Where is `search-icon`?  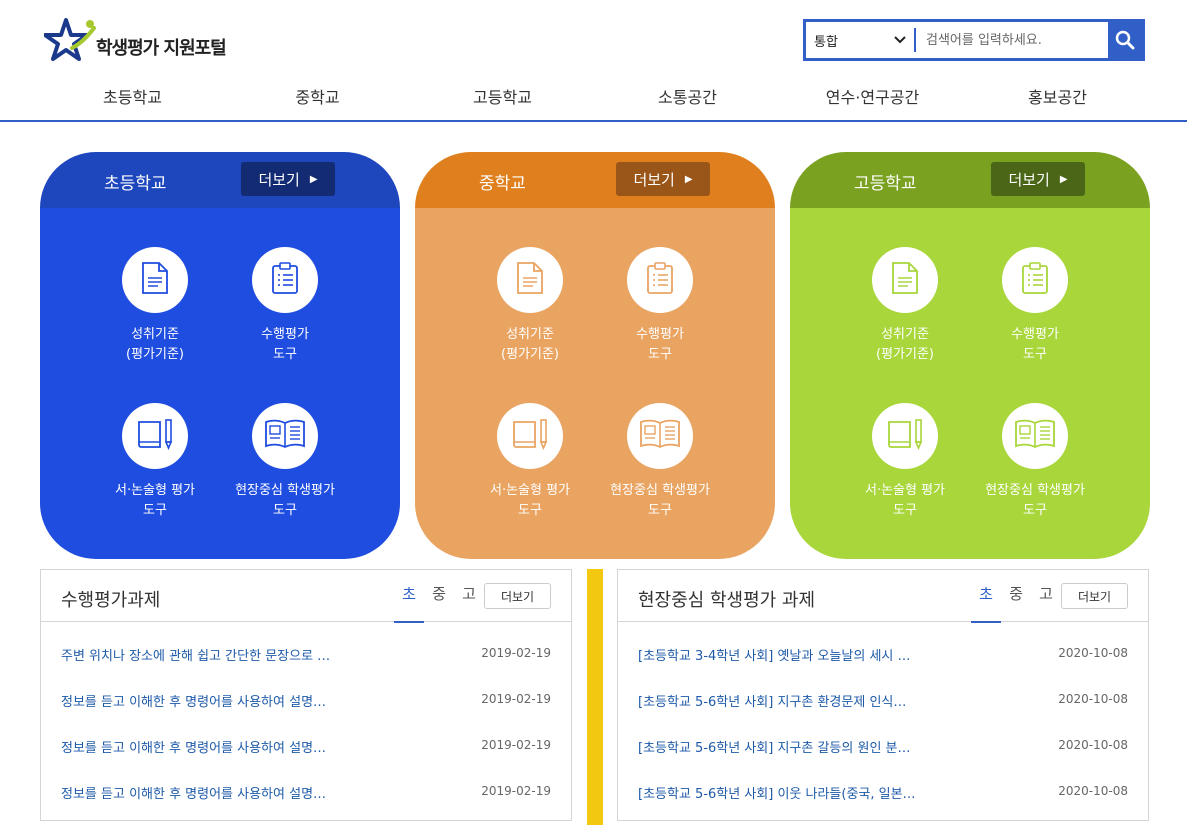 search-icon is located at coordinates (1125, 40).